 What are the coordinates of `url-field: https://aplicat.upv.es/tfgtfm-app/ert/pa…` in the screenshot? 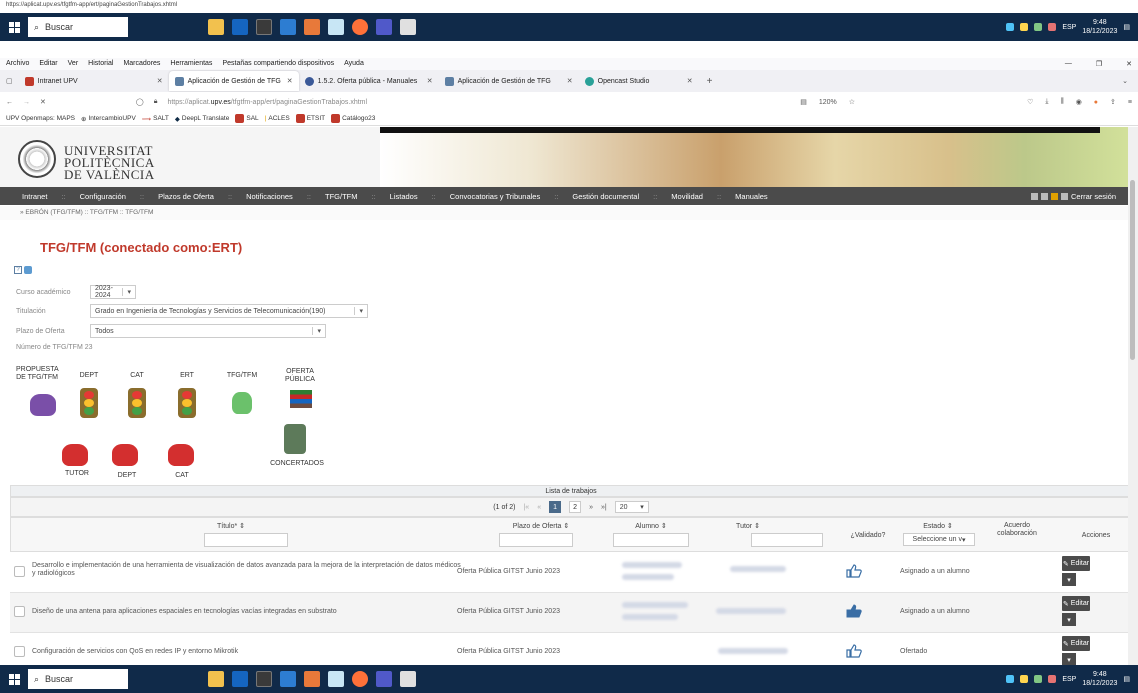 It's located at (267, 102).